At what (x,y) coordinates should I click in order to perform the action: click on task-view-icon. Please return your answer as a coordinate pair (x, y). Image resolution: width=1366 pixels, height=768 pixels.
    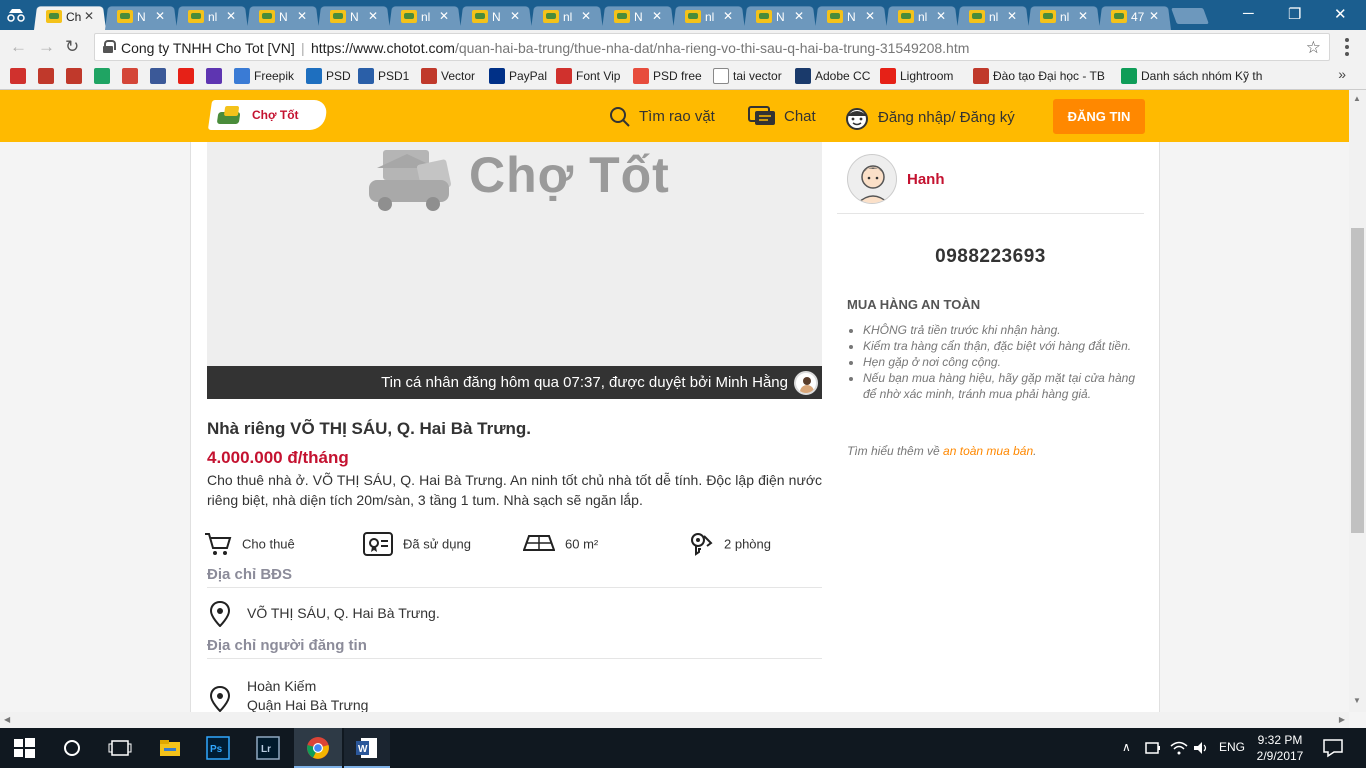
    Looking at the image, I should click on (120, 748).